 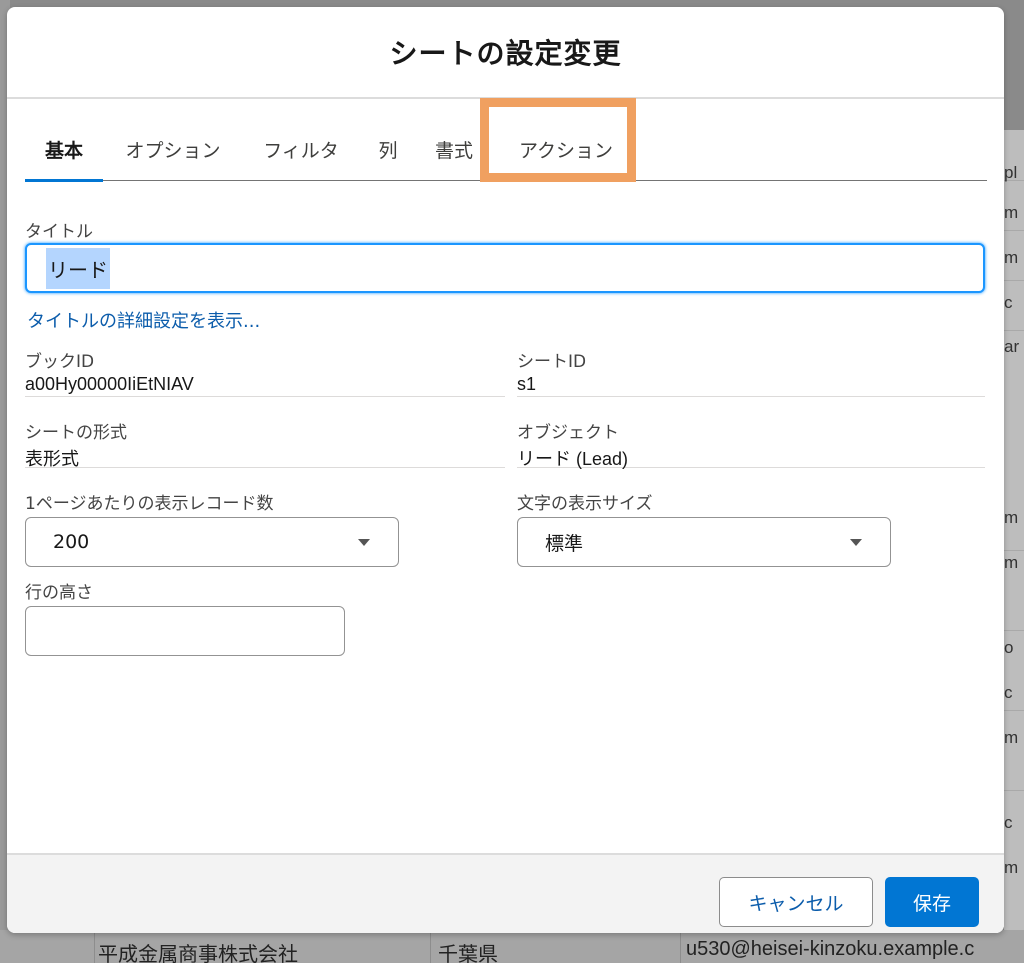 I want to click on background-cell-fragment: pl, so click(x=1011, y=172).